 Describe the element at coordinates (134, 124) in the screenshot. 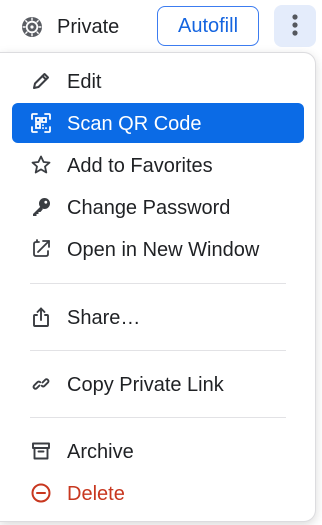

I see `menu-item-label: Scan QR Code` at that location.